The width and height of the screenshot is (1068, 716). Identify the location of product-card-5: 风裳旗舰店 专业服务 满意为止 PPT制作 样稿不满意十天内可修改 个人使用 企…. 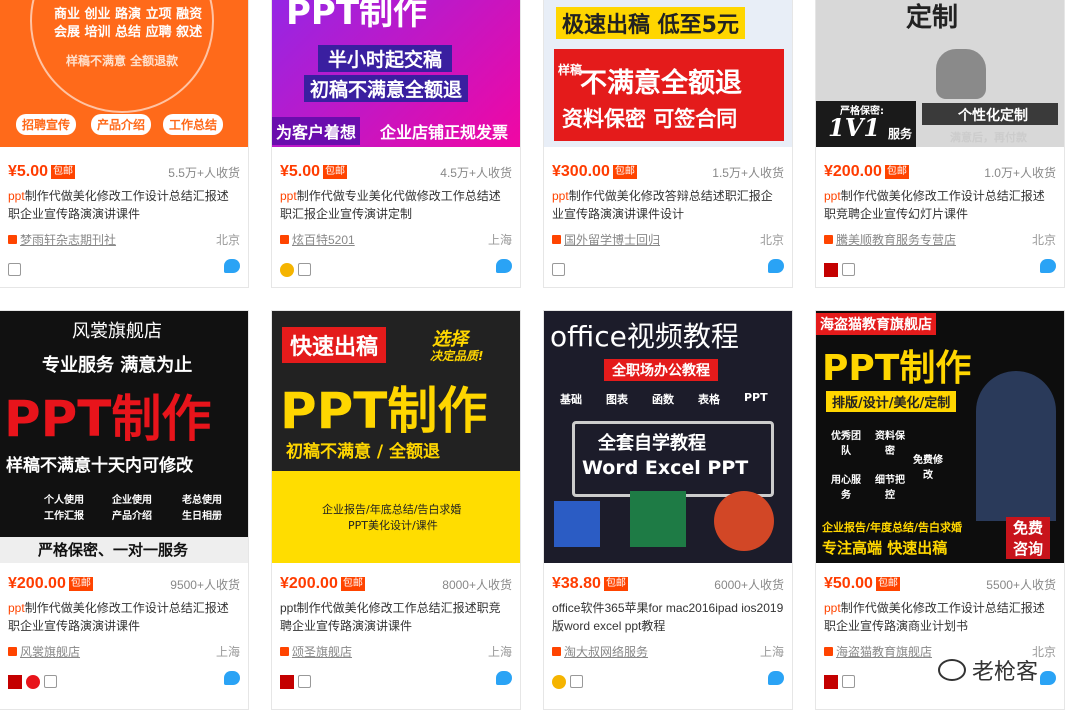
(124, 510).